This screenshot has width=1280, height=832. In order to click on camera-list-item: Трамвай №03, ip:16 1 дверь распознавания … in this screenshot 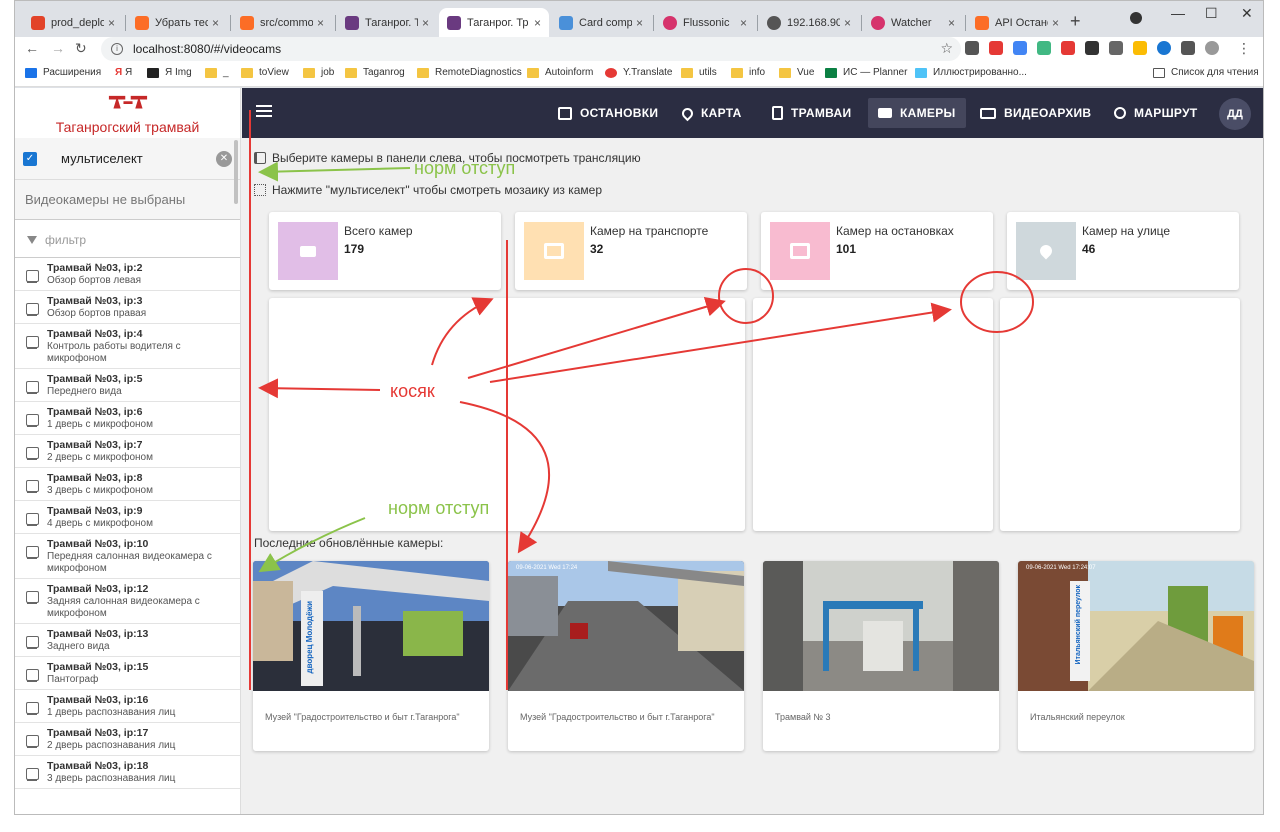, I will do `click(127, 706)`.